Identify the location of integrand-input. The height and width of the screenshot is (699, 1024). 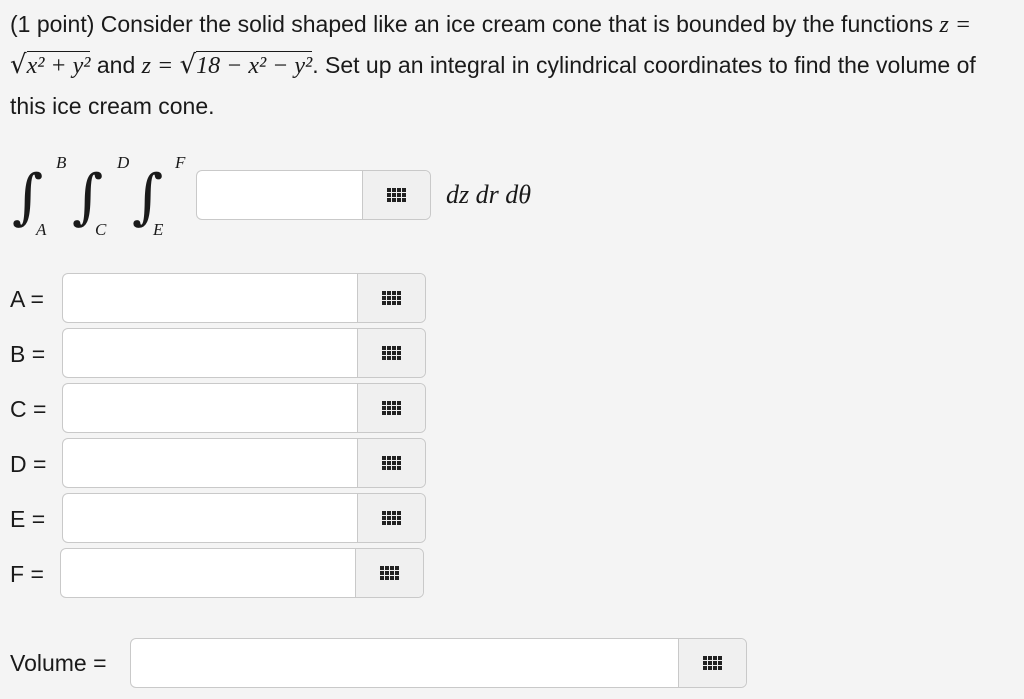
(280, 195).